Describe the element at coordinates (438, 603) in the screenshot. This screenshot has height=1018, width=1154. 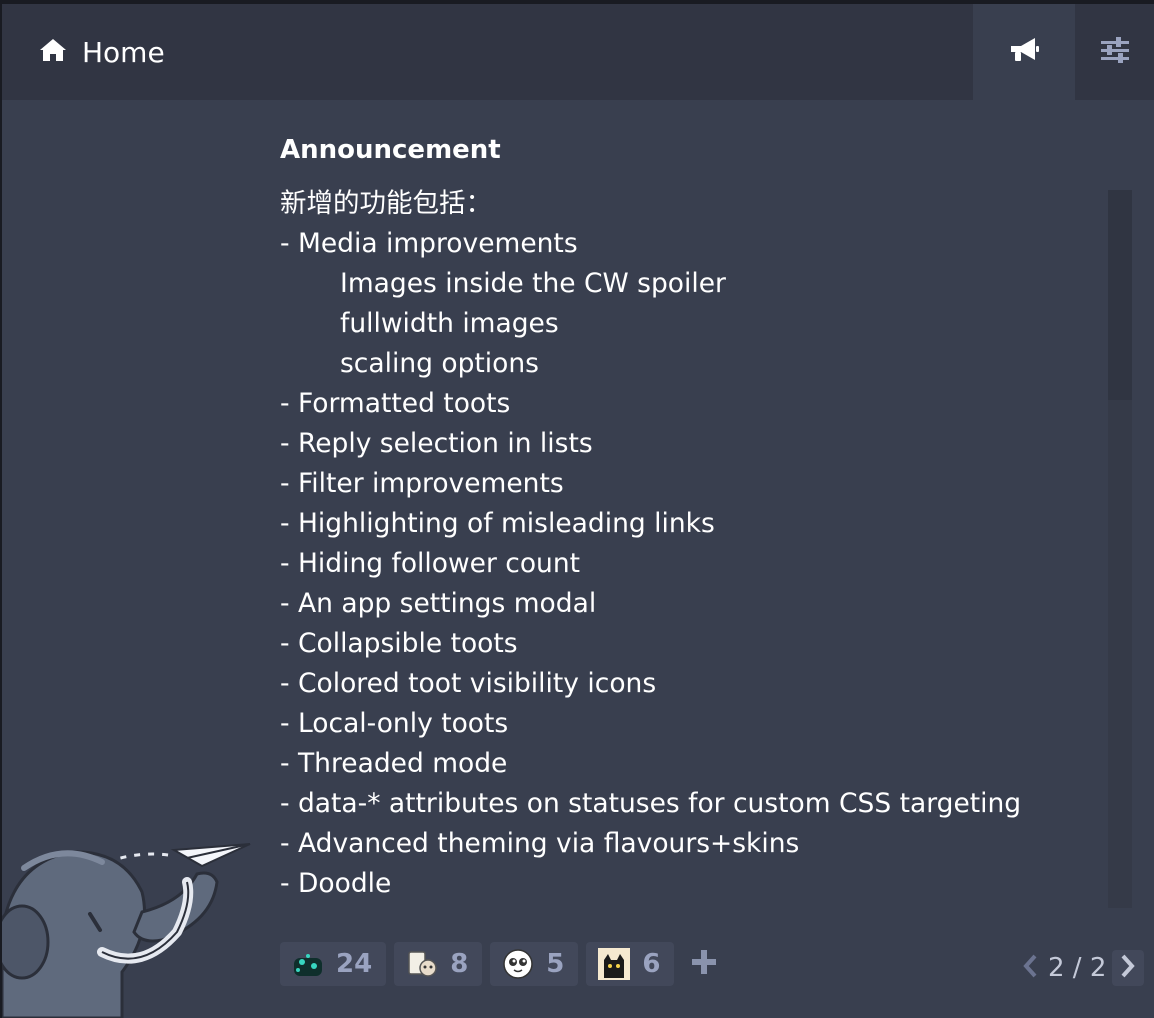
I see `announcement-line: - An app settings modal` at that location.